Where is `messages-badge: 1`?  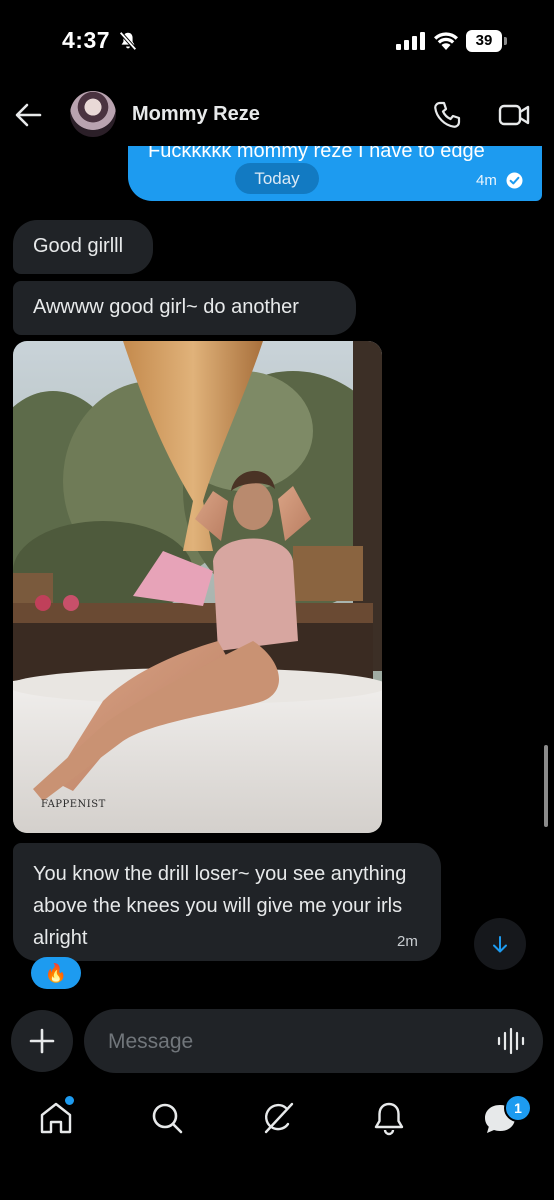 messages-badge: 1 is located at coordinates (518, 1108).